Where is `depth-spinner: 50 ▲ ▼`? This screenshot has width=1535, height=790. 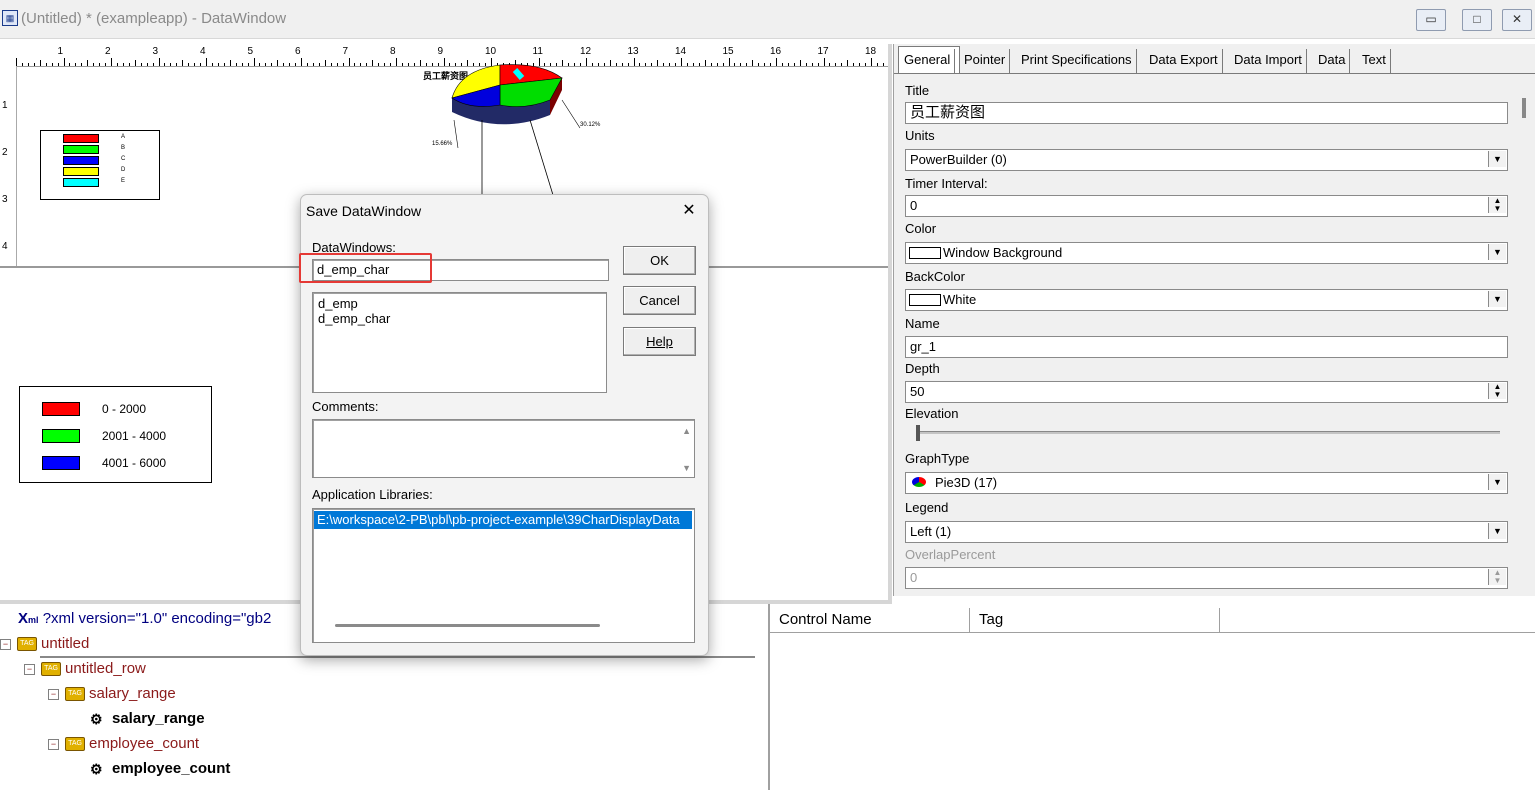
depth-spinner: 50 ▲ ▼ is located at coordinates (1206, 392).